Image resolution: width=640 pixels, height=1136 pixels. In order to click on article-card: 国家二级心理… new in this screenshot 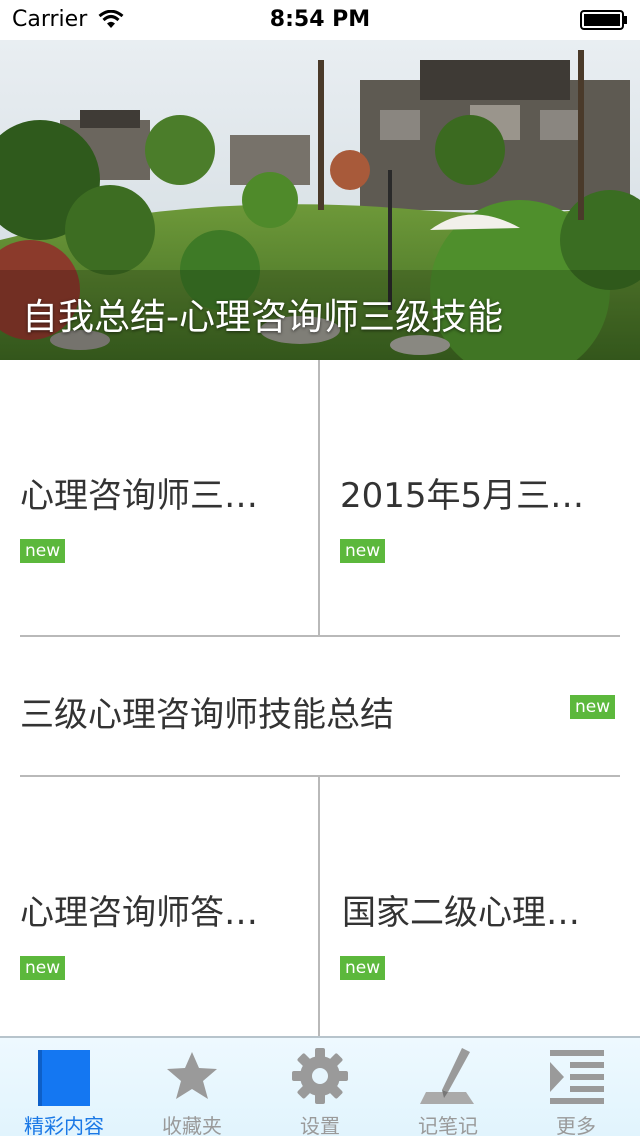, I will do `click(480, 906)`.